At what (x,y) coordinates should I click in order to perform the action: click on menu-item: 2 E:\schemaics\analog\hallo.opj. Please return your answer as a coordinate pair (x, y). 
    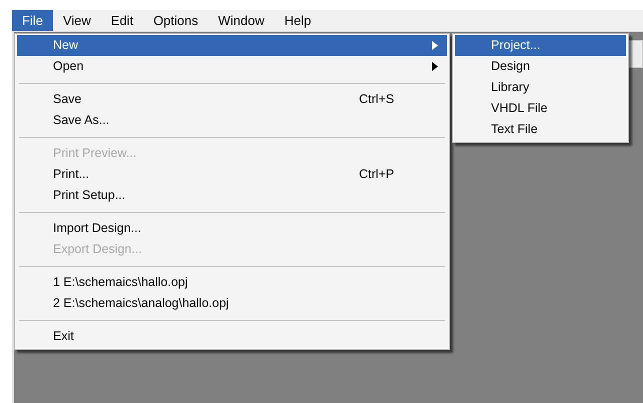
    Looking at the image, I should click on (232, 303).